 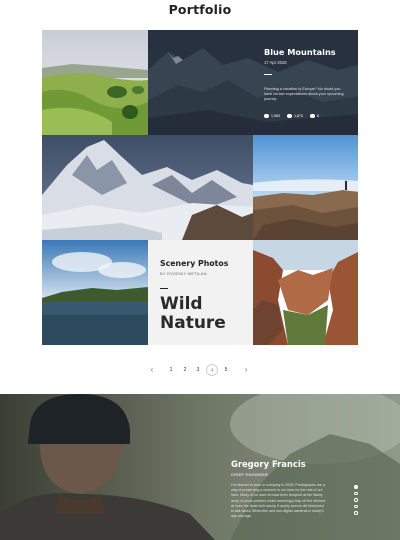 What do you see at coordinates (300, 52) in the screenshot?
I see `featured-title: Blue Mountains` at bounding box center [300, 52].